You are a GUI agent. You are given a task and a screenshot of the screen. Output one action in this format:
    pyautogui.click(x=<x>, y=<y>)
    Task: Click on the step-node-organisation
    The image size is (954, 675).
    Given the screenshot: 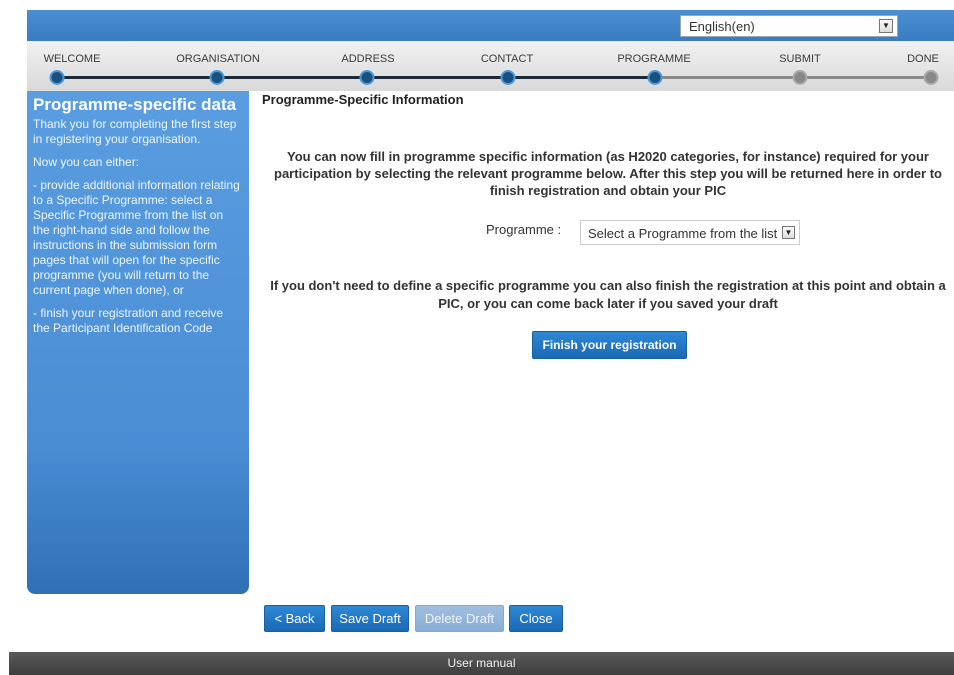 What is the action you would take?
    pyautogui.click(x=217, y=77)
    